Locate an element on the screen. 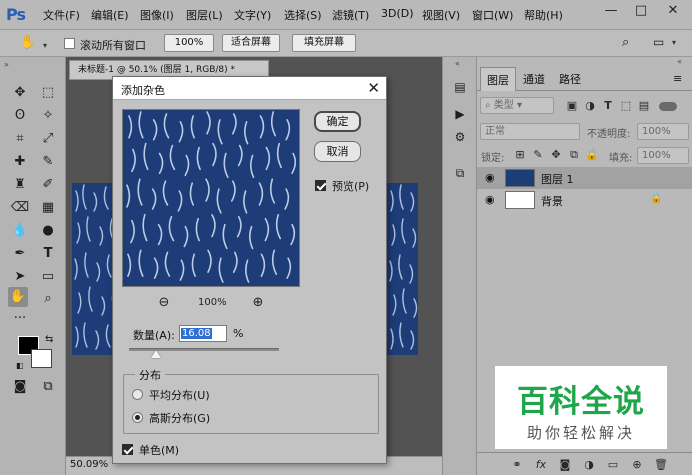 The width and height of the screenshot is (692, 475). more-tools-icon: ··· is located at coordinates (20, 319).